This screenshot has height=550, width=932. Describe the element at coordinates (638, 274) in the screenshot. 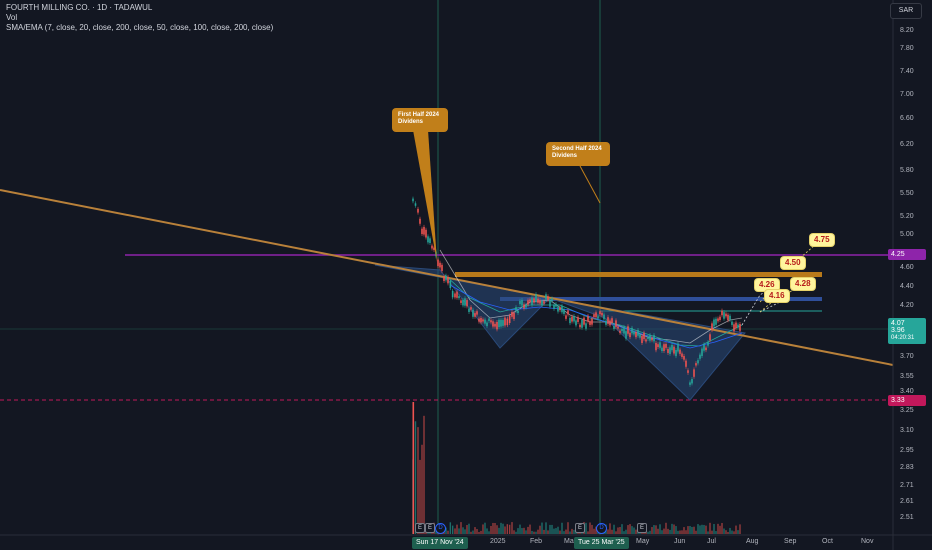

I see `resistance-band-orange` at that location.